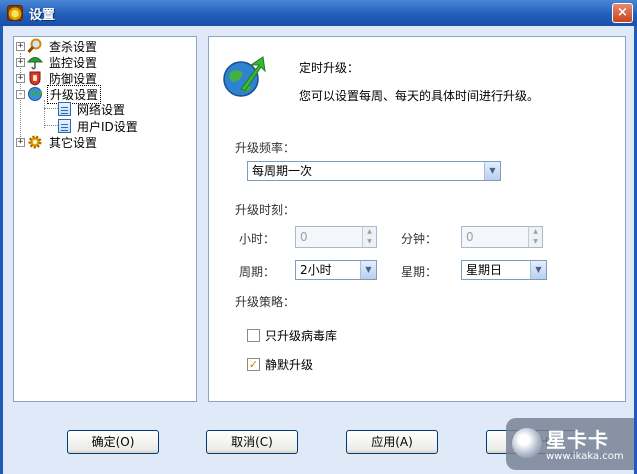  Describe the element at coordinates (527, 443) in the screenshot. I see `watermark-logo-icon` at that location.